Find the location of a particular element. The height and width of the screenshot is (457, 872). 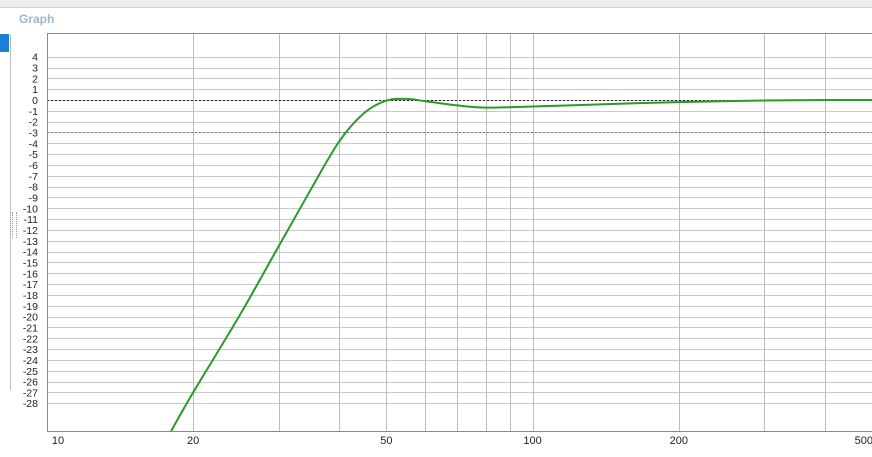

x-tick-label: 100 is located at coordinates (532, 441).